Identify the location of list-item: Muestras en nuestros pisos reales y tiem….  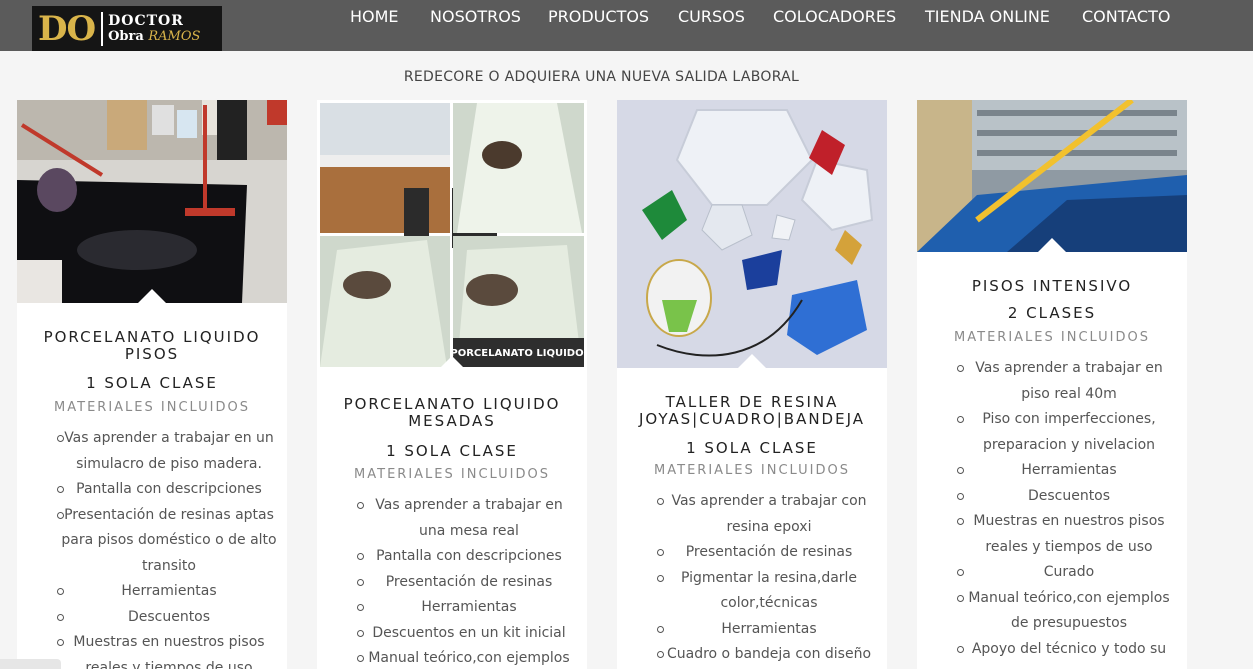
(1052, 534).